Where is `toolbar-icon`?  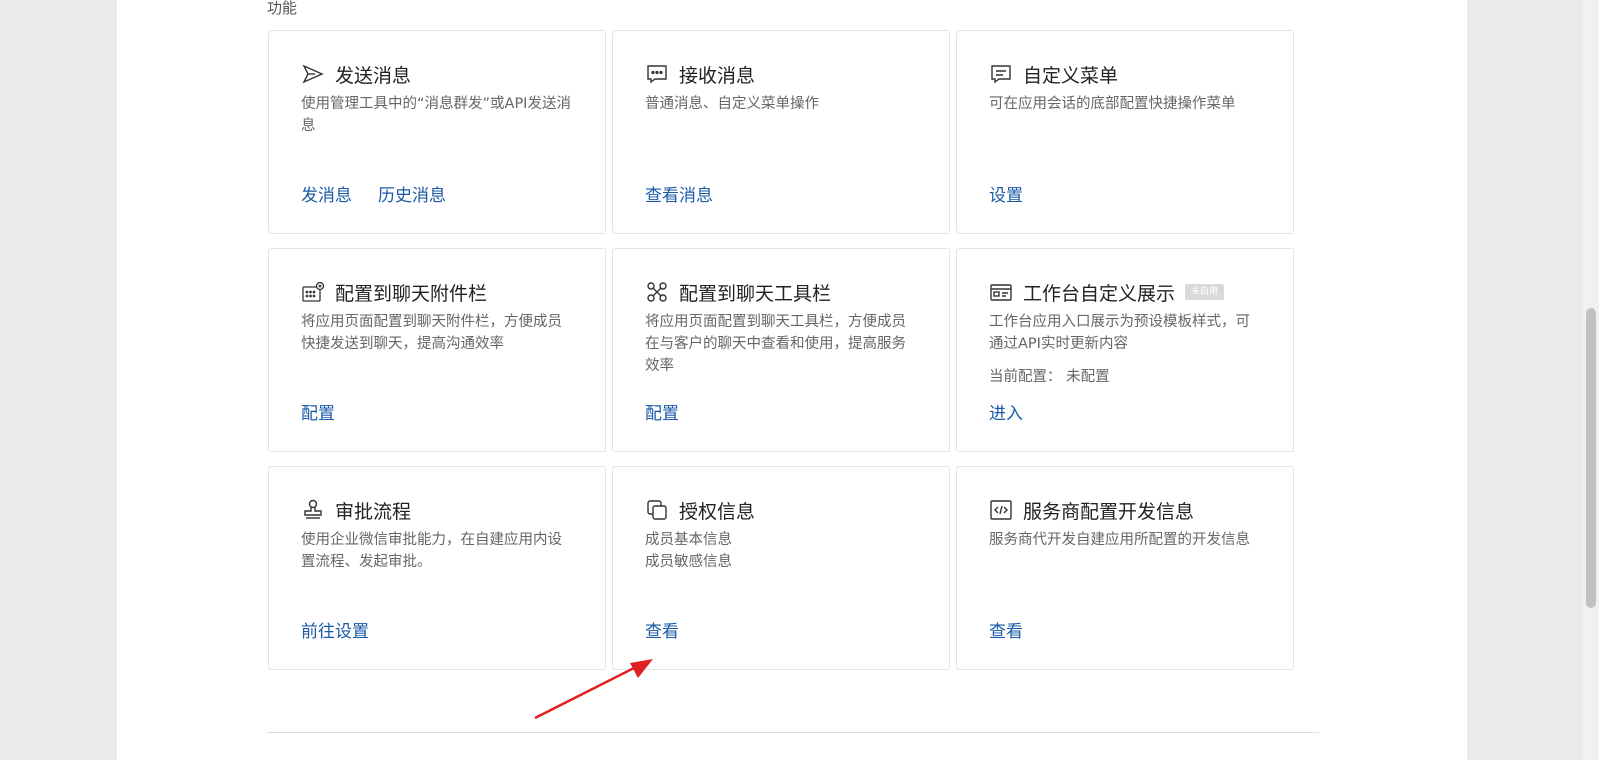
toolbar-icon is located at coordinates (657, 292).